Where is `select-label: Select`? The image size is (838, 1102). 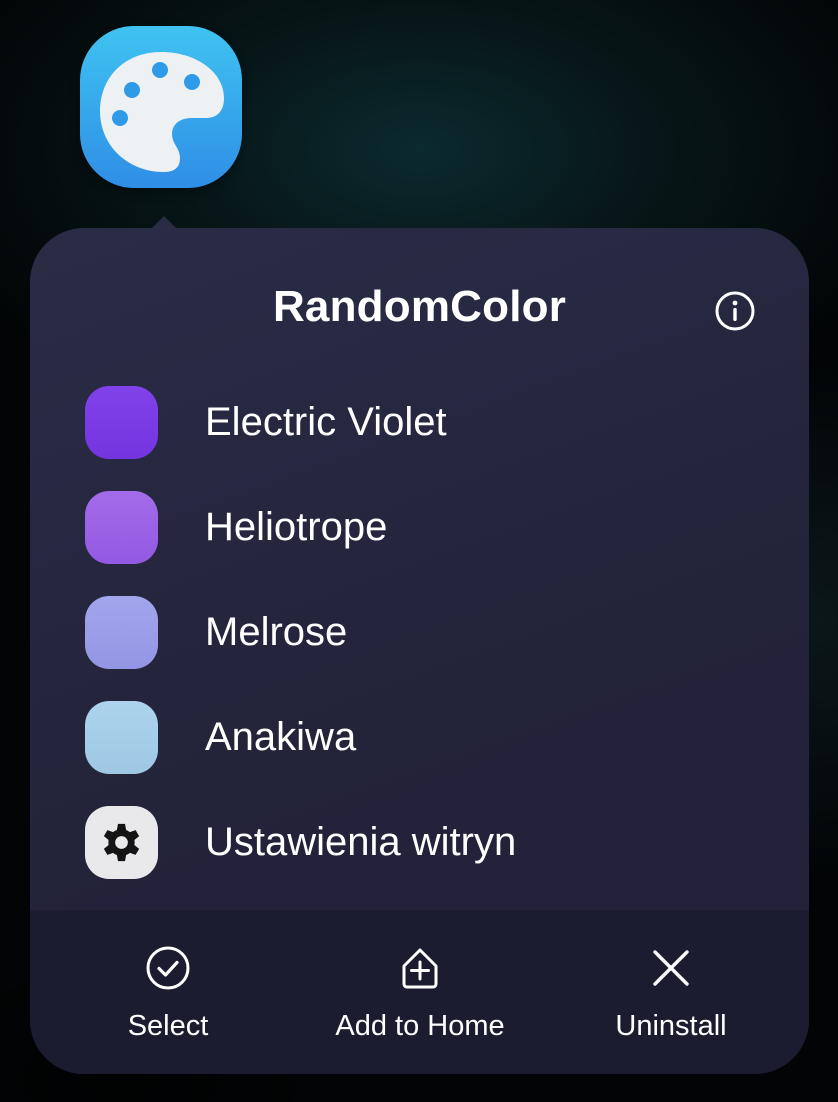
select-label: Select is located at coordinates (168, 1026).